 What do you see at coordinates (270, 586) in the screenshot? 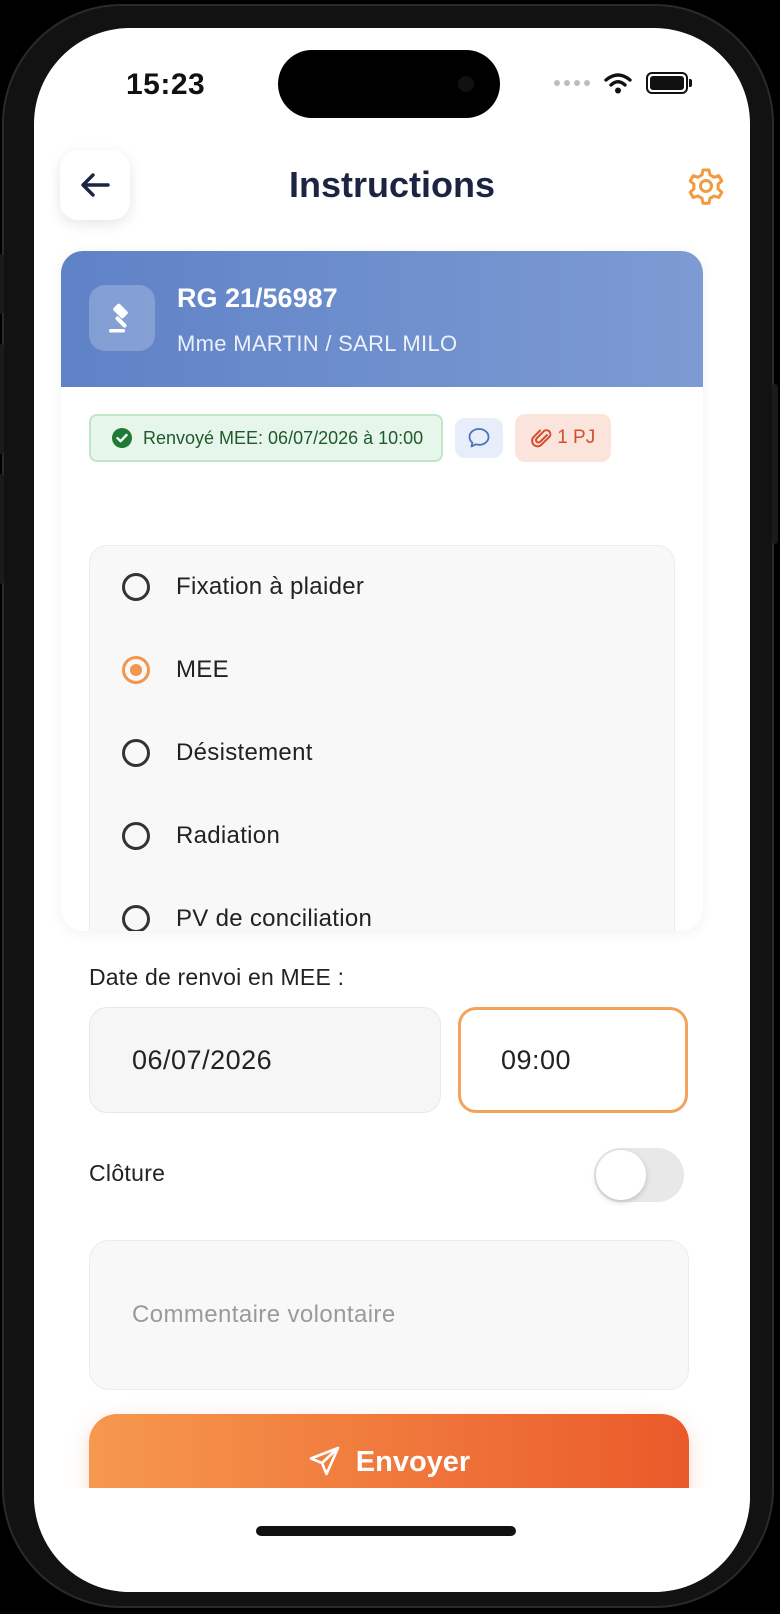
I see `option-label: Fixation à plaider` at bounding box center [270, 586].